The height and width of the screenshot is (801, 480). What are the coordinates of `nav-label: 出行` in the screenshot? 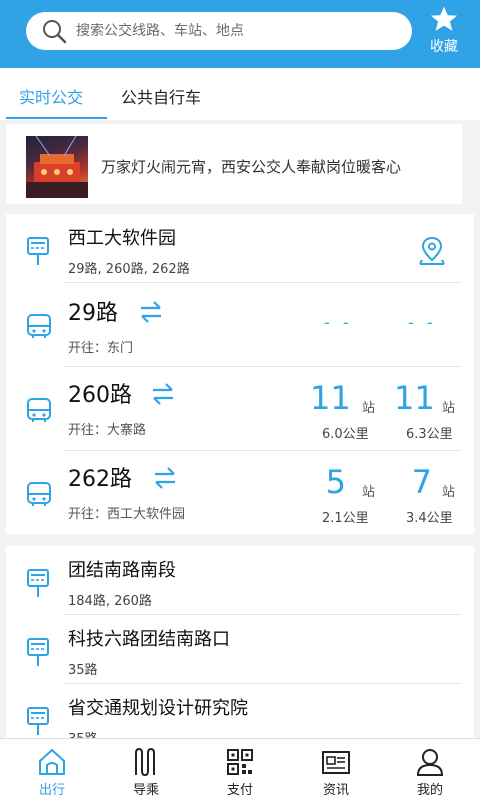 It's located at (51, 790).